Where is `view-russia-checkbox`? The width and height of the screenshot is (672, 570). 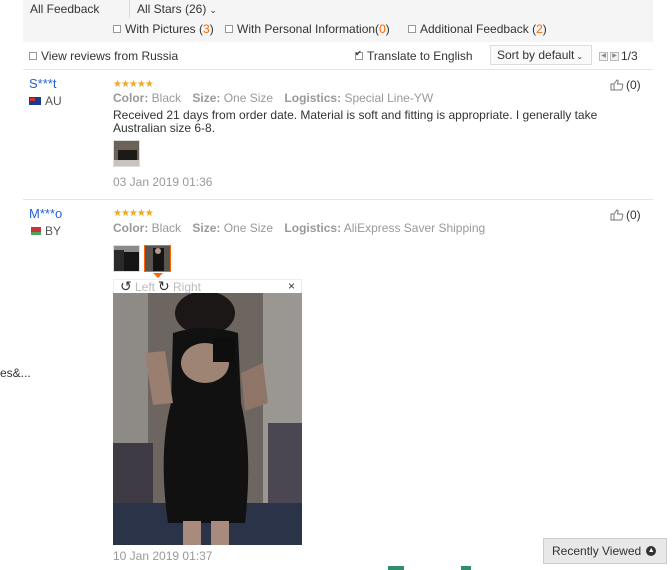 view-russia-checkbox is located at coordinates (33, 56).